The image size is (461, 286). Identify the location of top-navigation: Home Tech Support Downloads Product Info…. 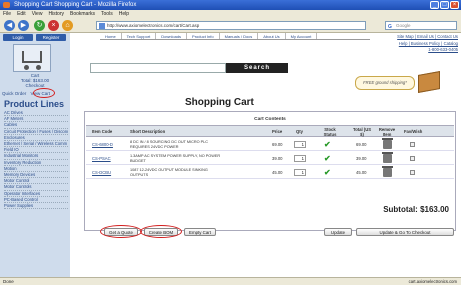
(235, 36).